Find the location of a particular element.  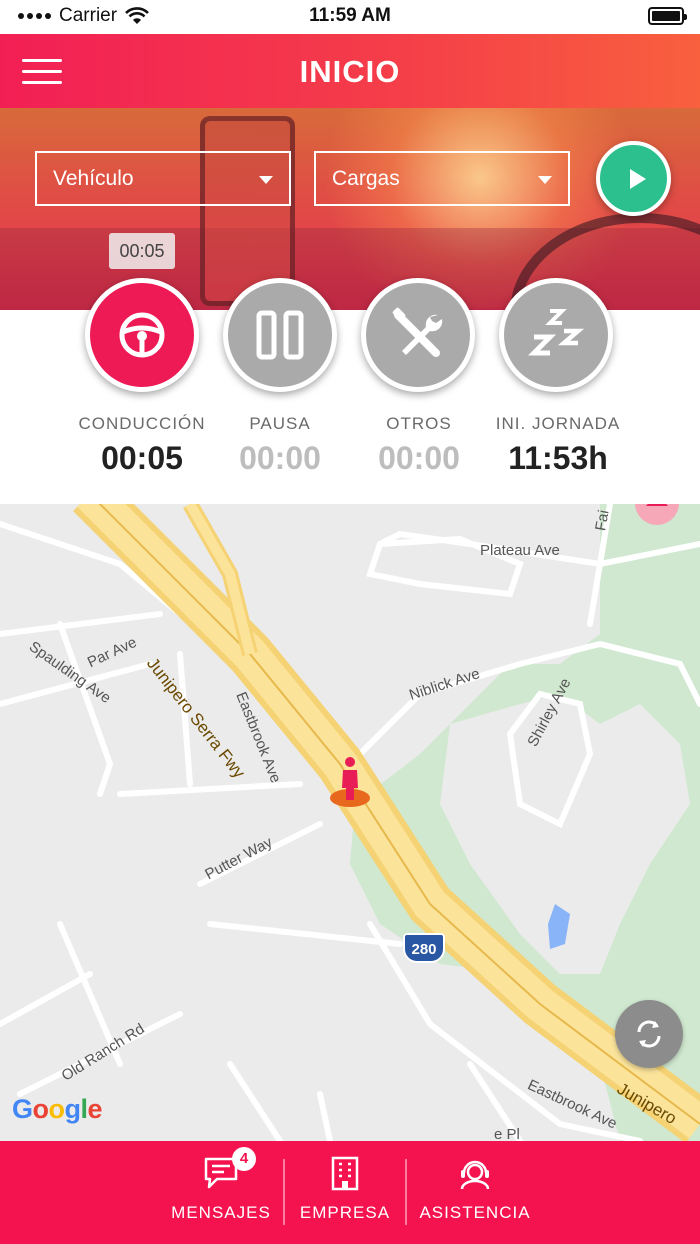

bottom-navigation: 4 MENSAJES EMPRESA ASISTENCIA is located at coordinates (350, 1192).